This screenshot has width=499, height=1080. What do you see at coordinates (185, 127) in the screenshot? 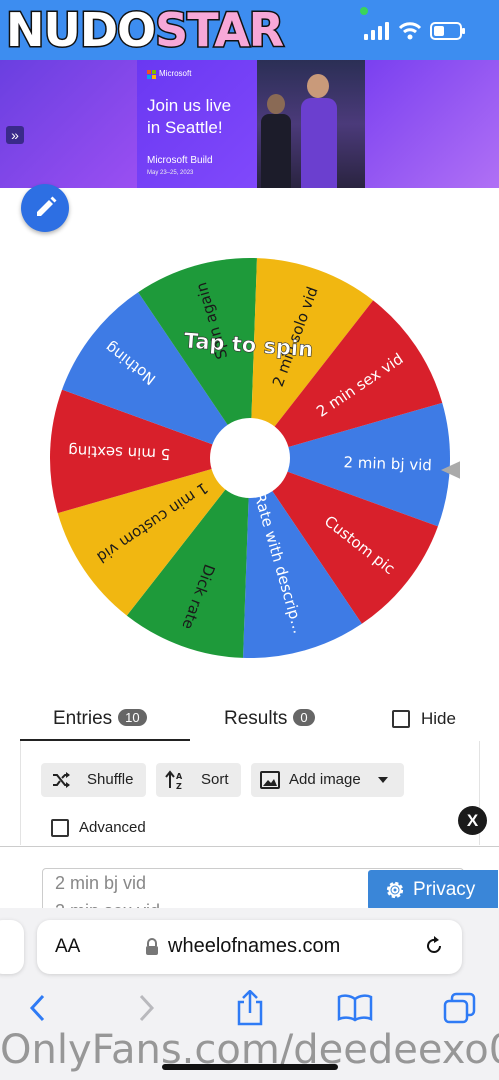
I see `ad-headline-2: in Seattle!` at bounding box center [185, 127].